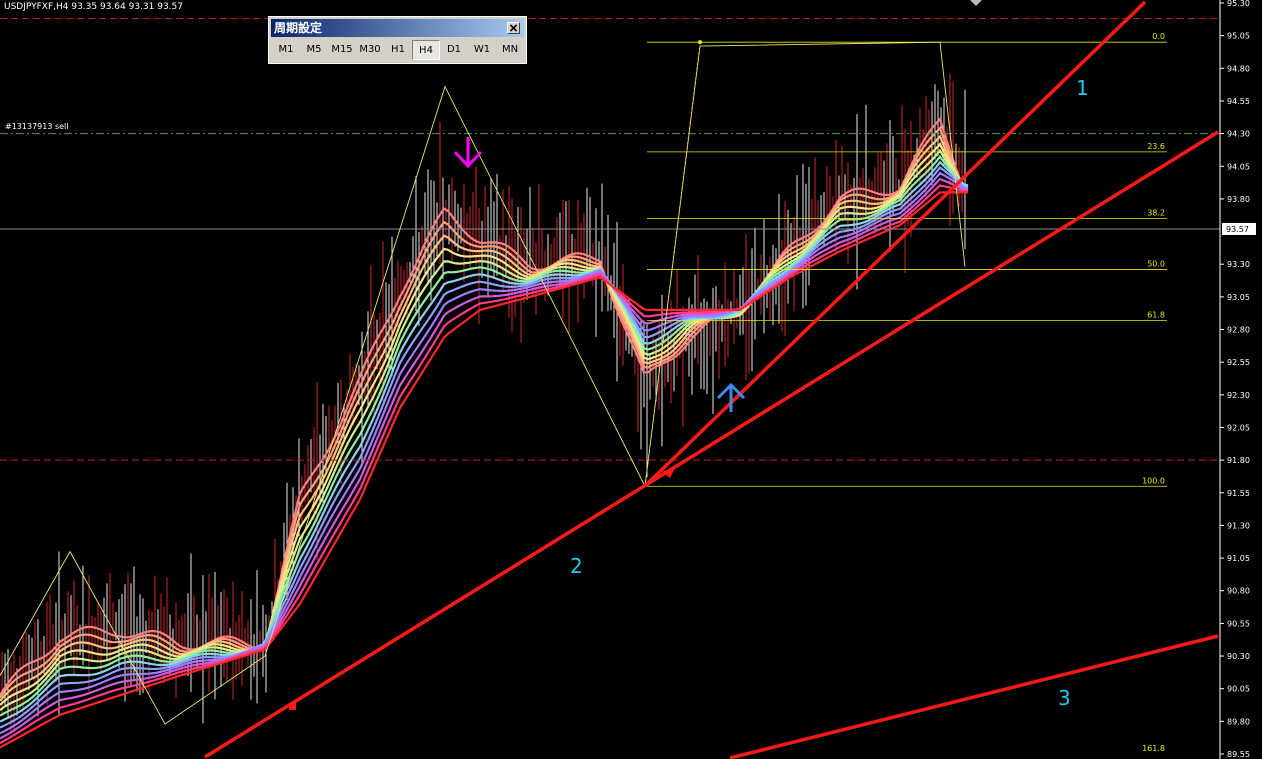  I want to click on price-label: 95.05, so click(1238, 36).